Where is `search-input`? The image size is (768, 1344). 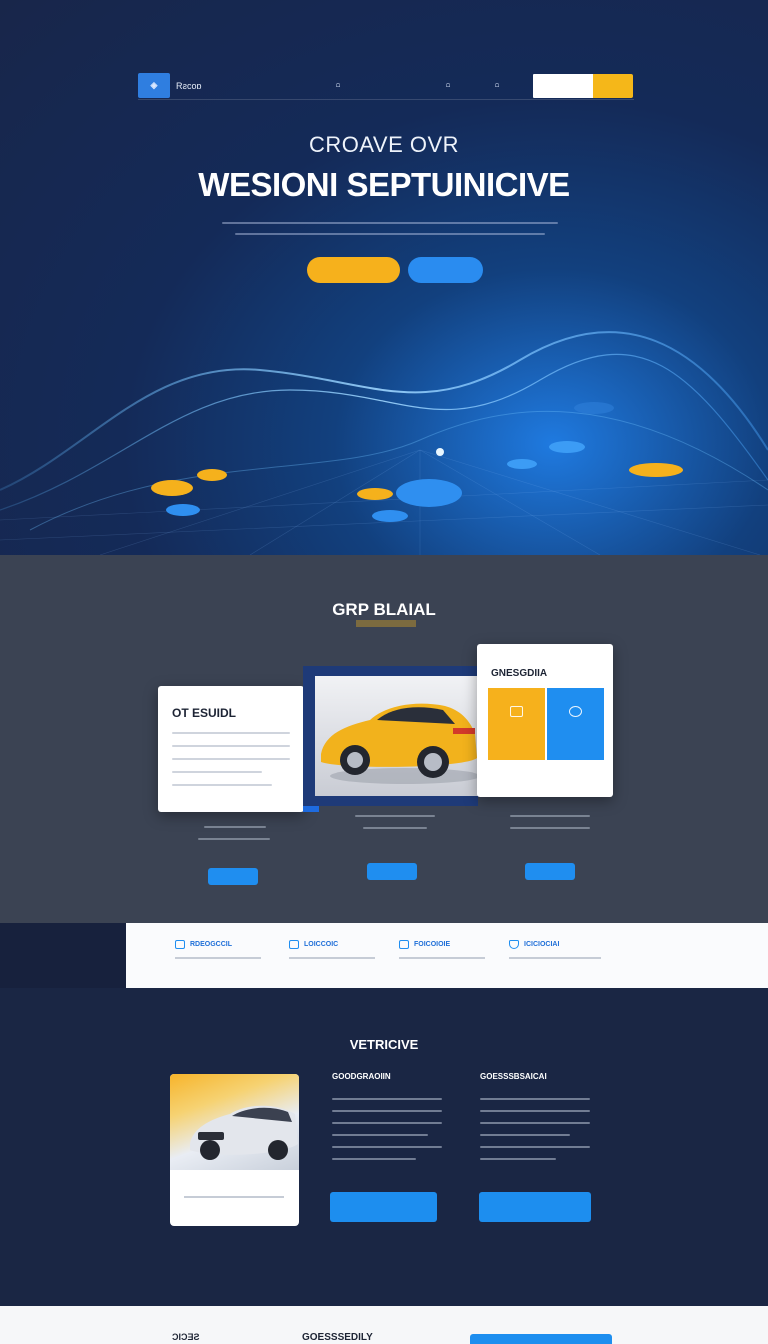 search-input is located at coordinates (563, 86).